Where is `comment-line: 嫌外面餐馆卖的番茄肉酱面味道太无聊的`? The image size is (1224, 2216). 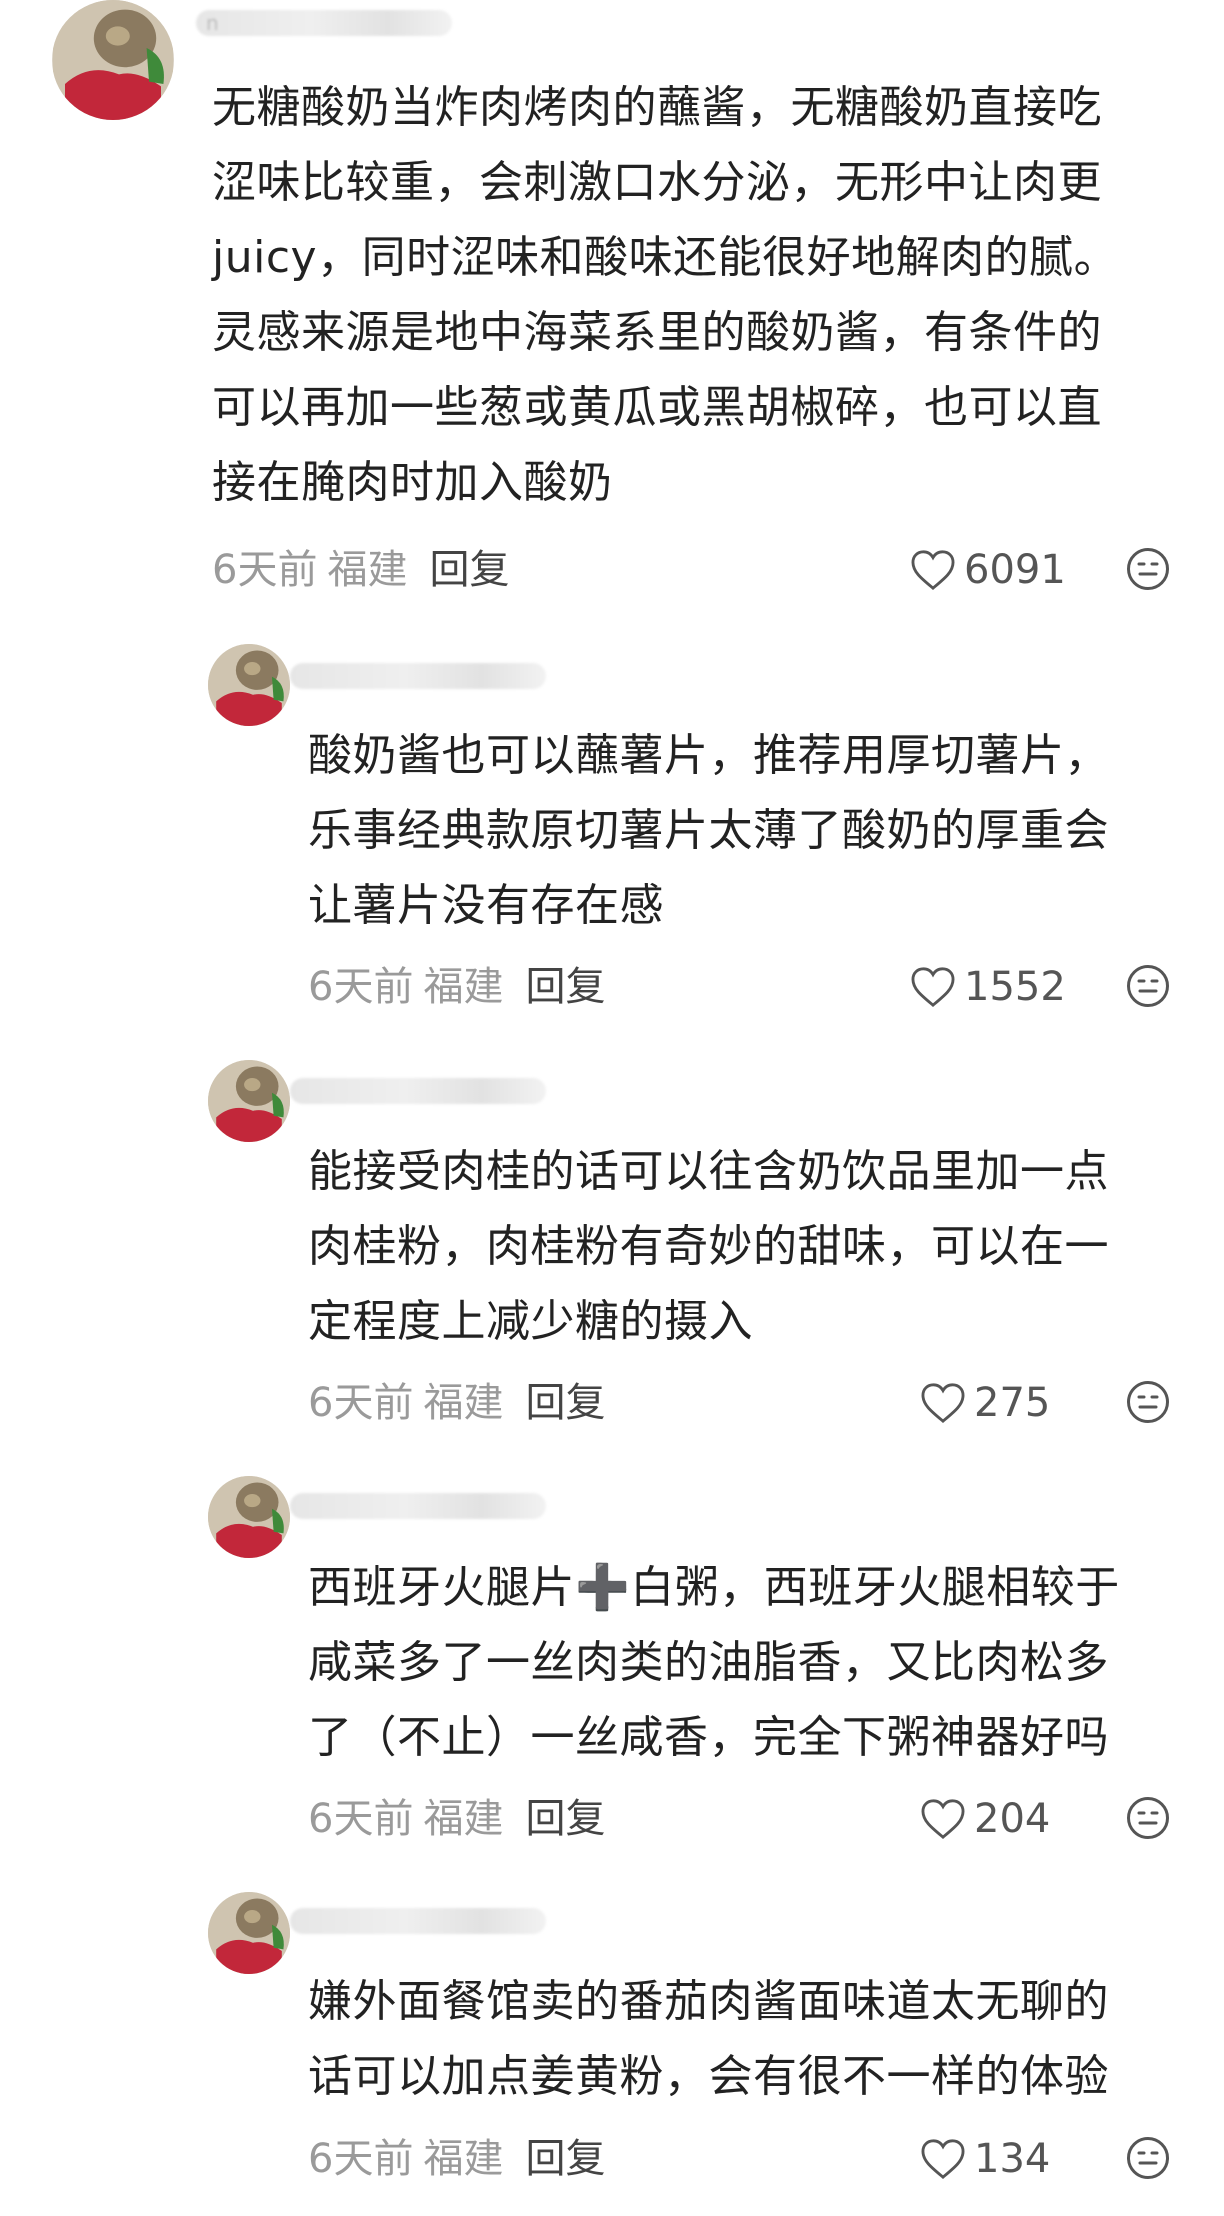 comment-line: 嫌外面餐馆卖的番茄肉酱面味道太无聊的 is located at coordinates (708, 2001).